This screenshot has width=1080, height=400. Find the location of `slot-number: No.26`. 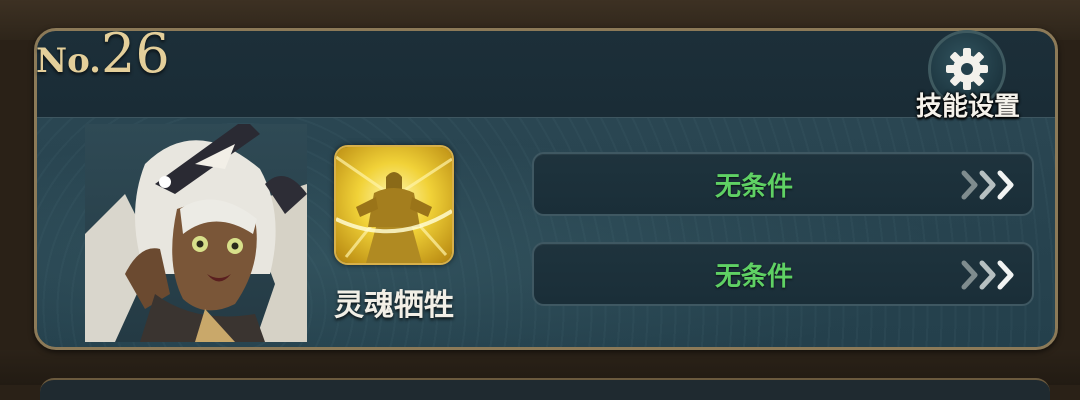

slot-number: No.26 is located at coordinates (103, 53).